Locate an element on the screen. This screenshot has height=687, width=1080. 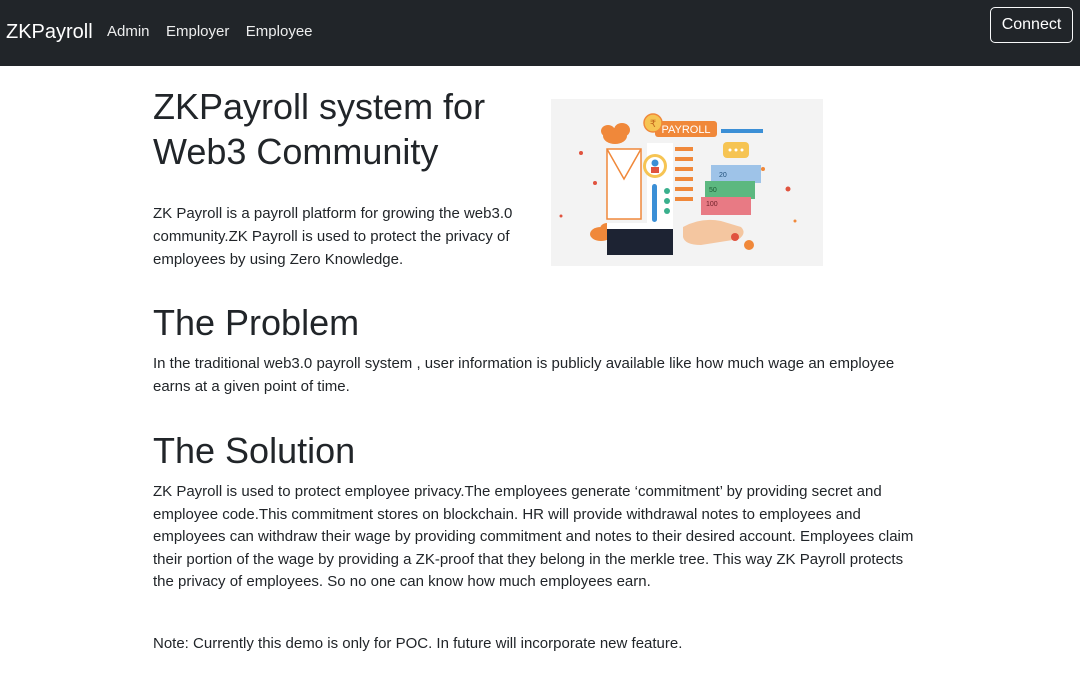
brand-logo-text: ZKPayroll is located at coordinates (49, 32).